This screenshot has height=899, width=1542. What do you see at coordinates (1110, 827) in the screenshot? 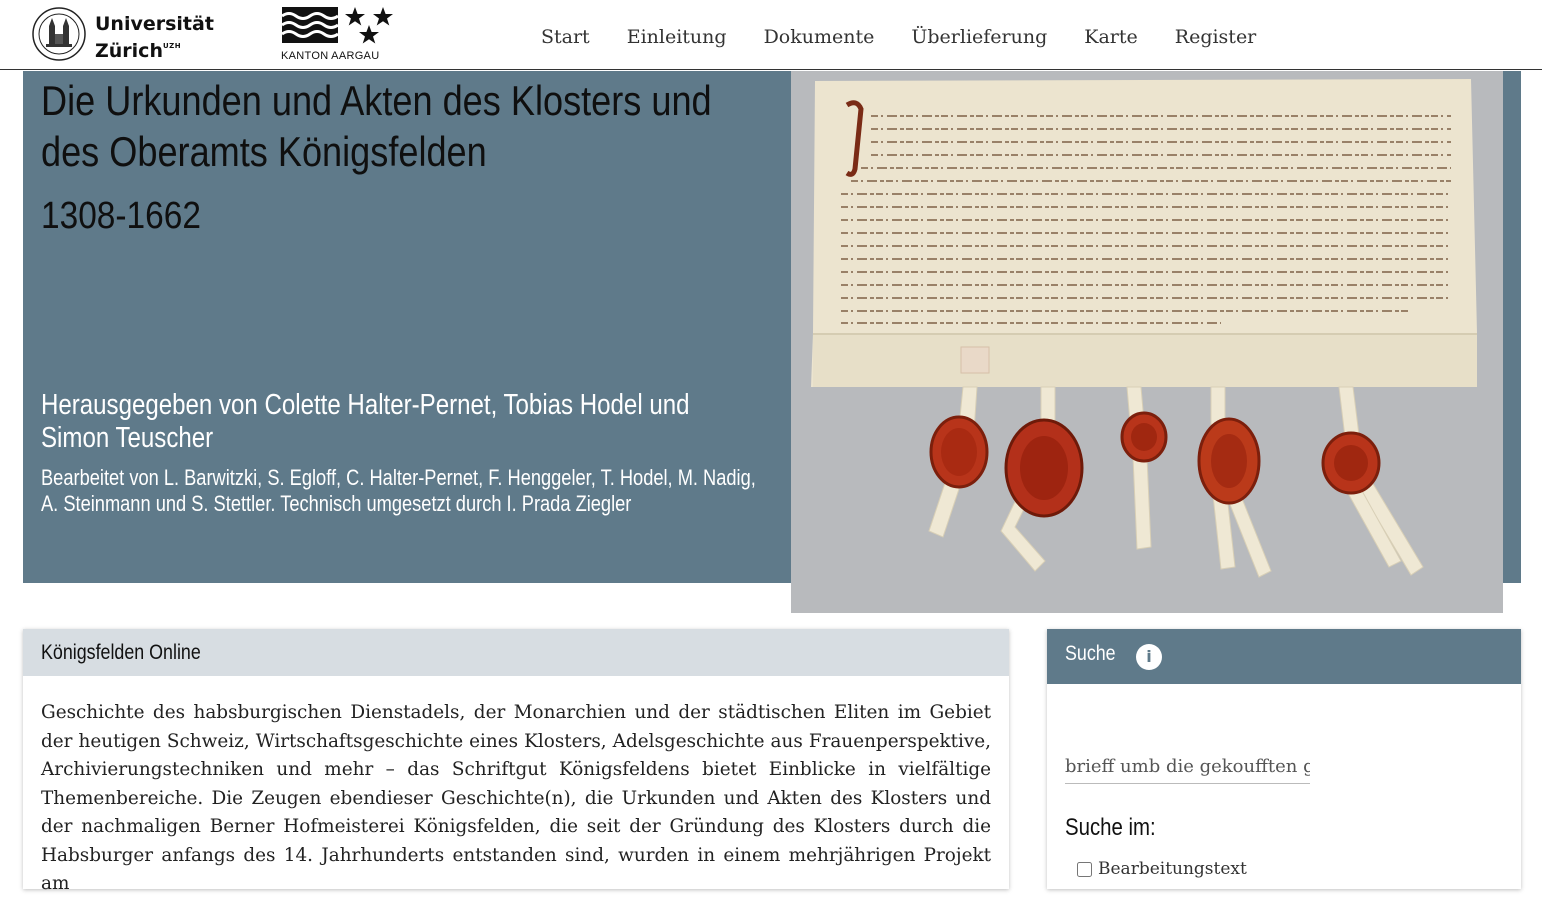
I see `search-in-label: Suche im:` at bounding box center [1110, 827].